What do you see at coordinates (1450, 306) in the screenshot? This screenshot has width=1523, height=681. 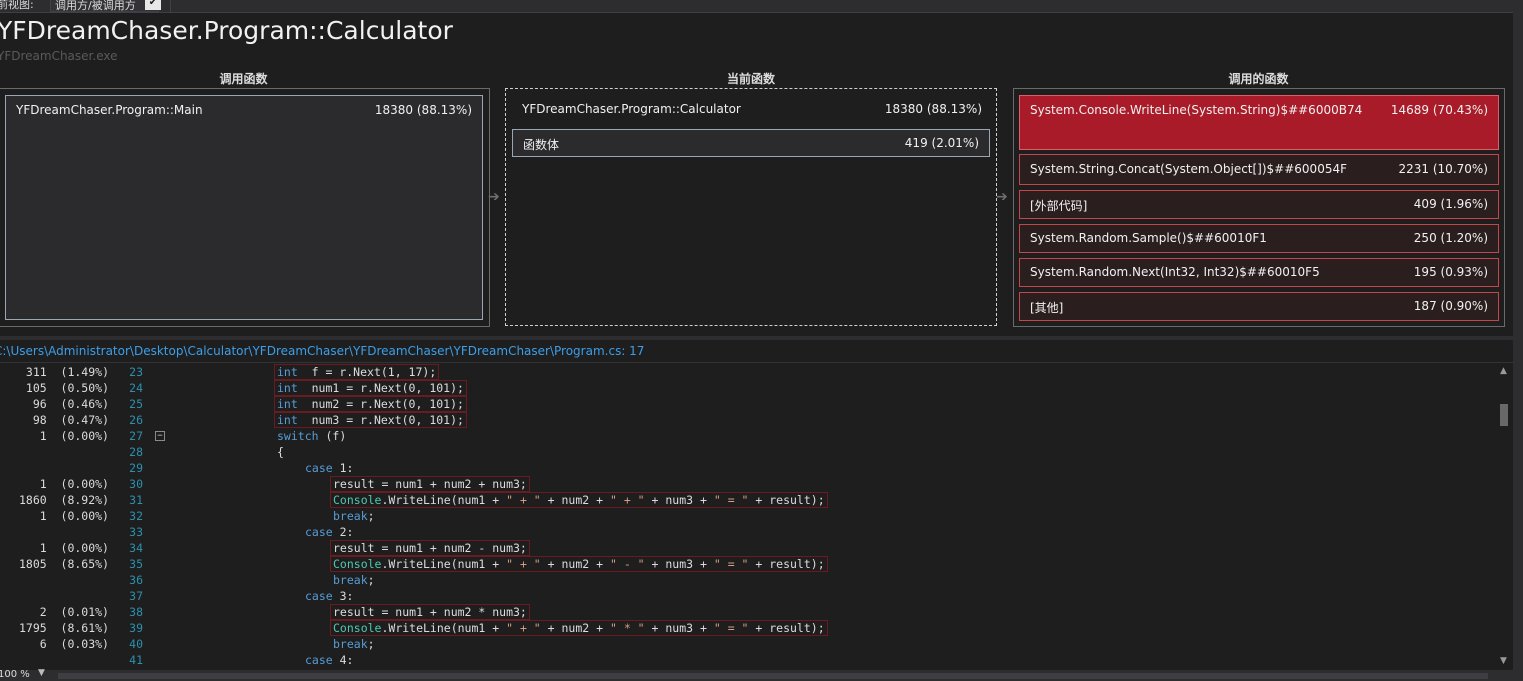 I see `callee-value: 187 (0.90%)` at bounding box center [1450, 306].